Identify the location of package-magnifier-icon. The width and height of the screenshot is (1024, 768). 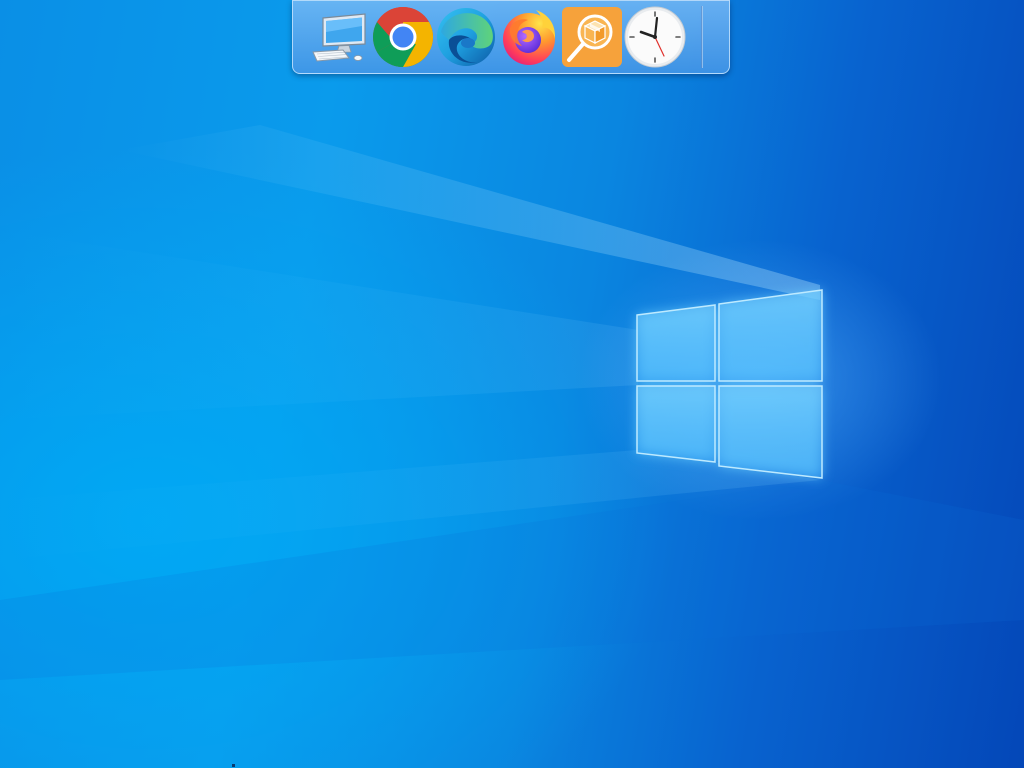
(592, 37).